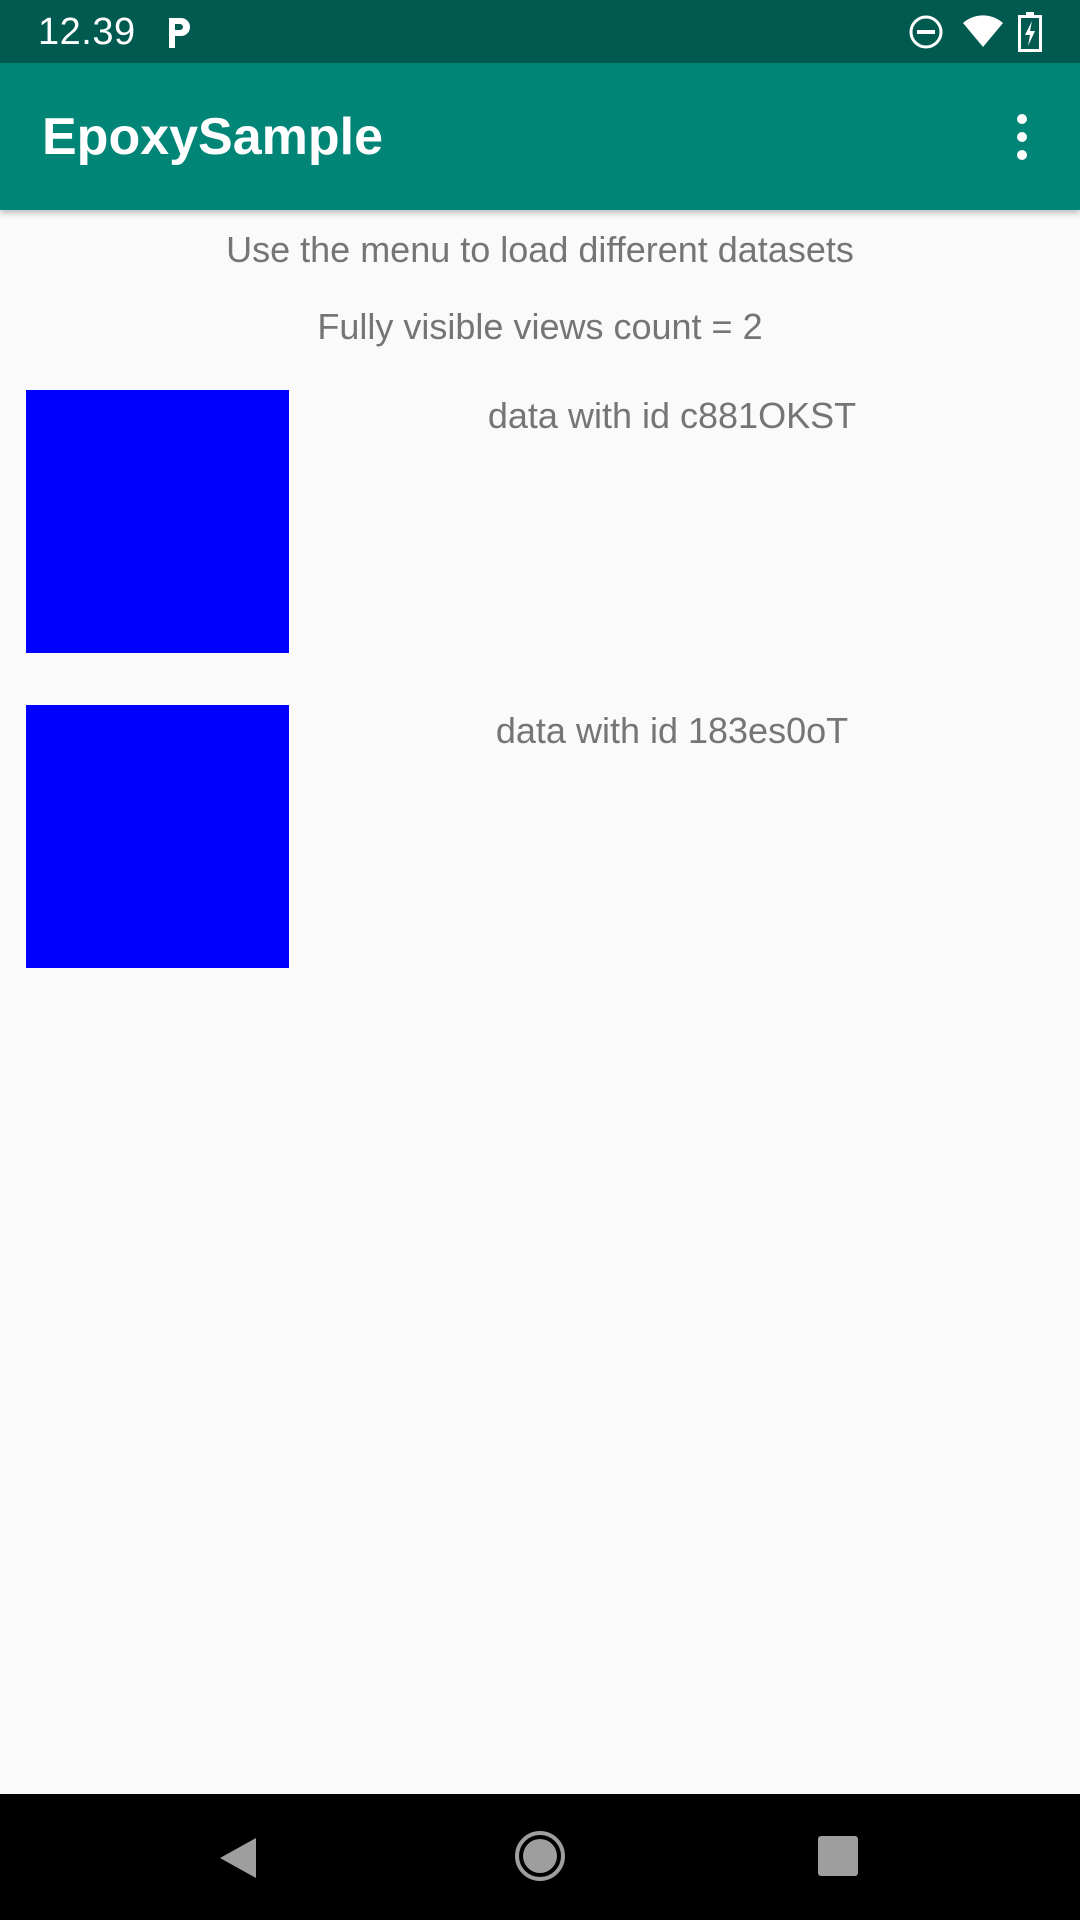  What do you see at coordinates (983, 31) in the screenshot?
I see `wifi-icon` at bounding box center [983, 31].